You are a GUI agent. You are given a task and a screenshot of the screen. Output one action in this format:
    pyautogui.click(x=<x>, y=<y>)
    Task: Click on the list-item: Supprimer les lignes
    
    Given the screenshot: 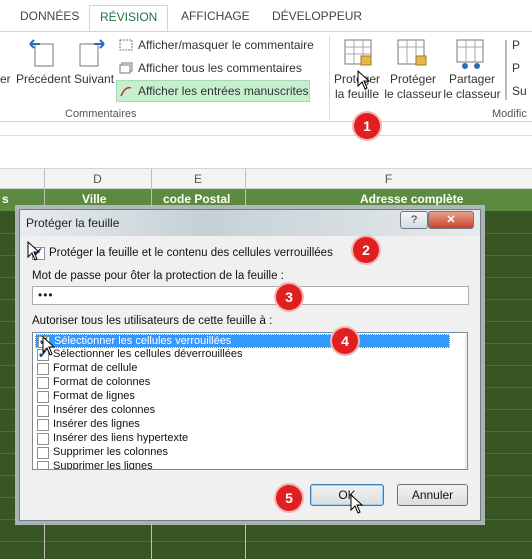 What is the action you would take?
    pyautogui.click(x=242, y=465)
    